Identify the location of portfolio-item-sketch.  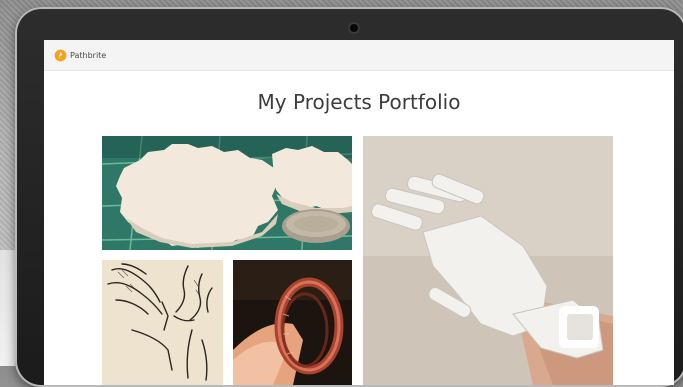
(162, 322).